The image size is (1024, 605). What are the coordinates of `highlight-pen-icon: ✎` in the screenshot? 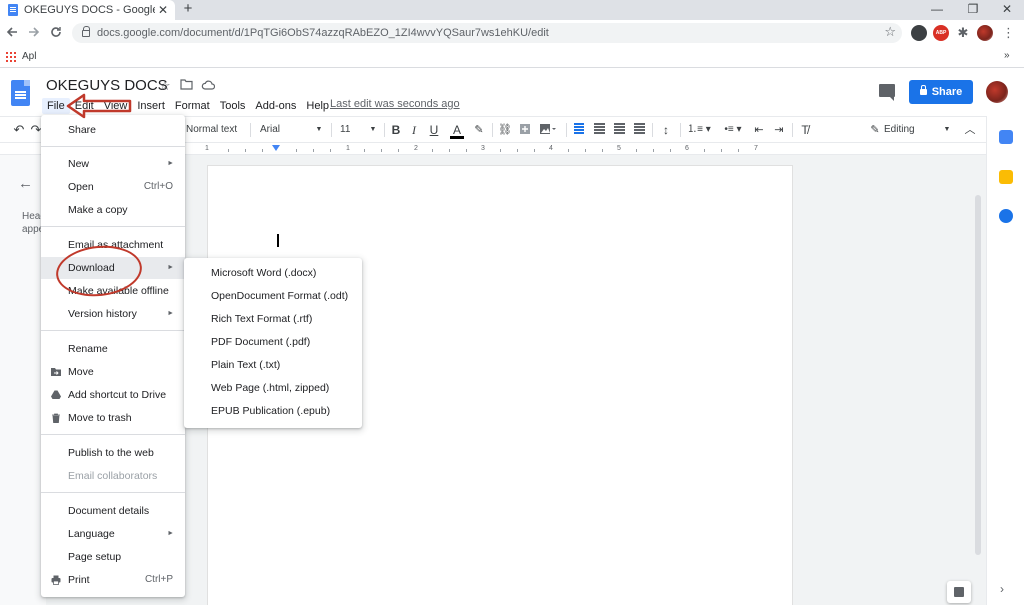 It's located at (479, 130).